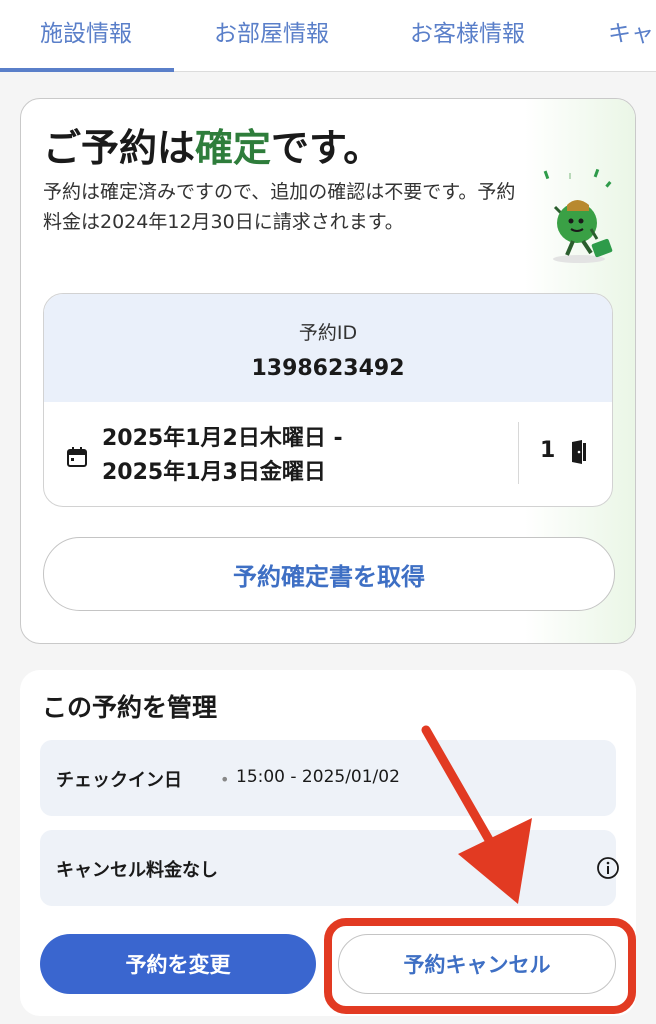 The image size is (656, 1024). Describe the element at coordinates (480, 966) in the screenshot. I see `annotation-highlight-box` at that location.